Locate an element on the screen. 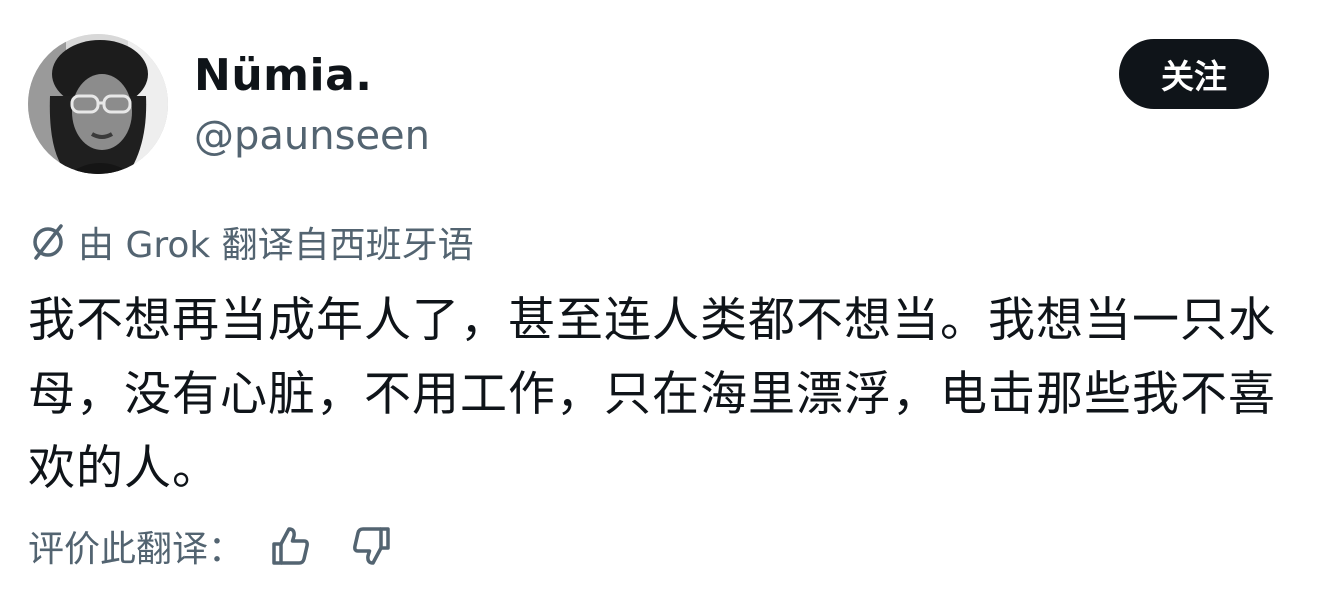 The height and width of the screenshot is (612, 1320). avatar-image is located at coordinates (98, 104).